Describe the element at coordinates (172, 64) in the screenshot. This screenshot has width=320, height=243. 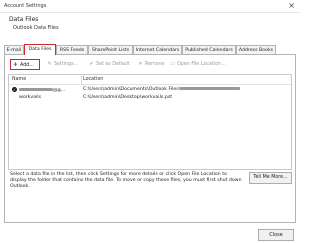
I see `folder-icon: ▭` at that location.